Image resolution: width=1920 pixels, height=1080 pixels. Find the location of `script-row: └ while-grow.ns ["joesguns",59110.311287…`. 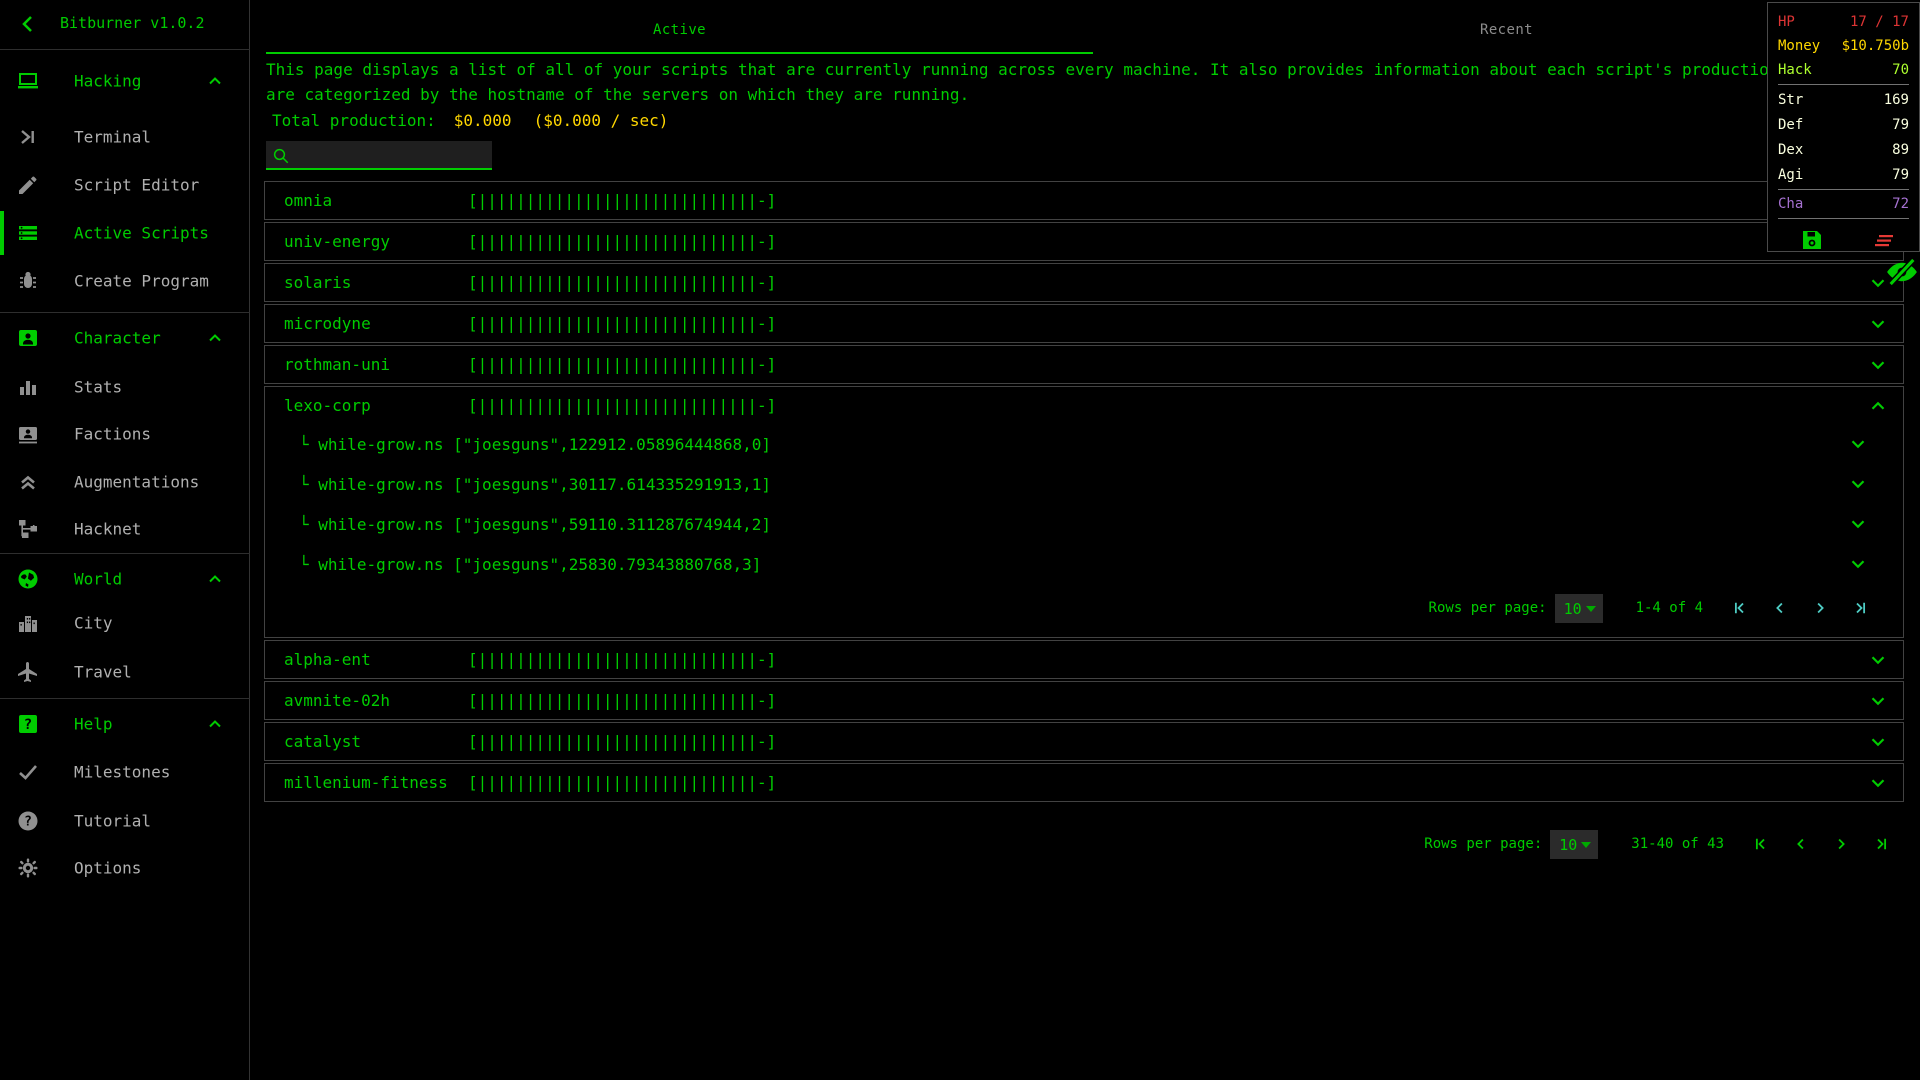

script-row: └ while-grow.ns ["joesguns",59110.311287… is located at coordinates (1084, 524).